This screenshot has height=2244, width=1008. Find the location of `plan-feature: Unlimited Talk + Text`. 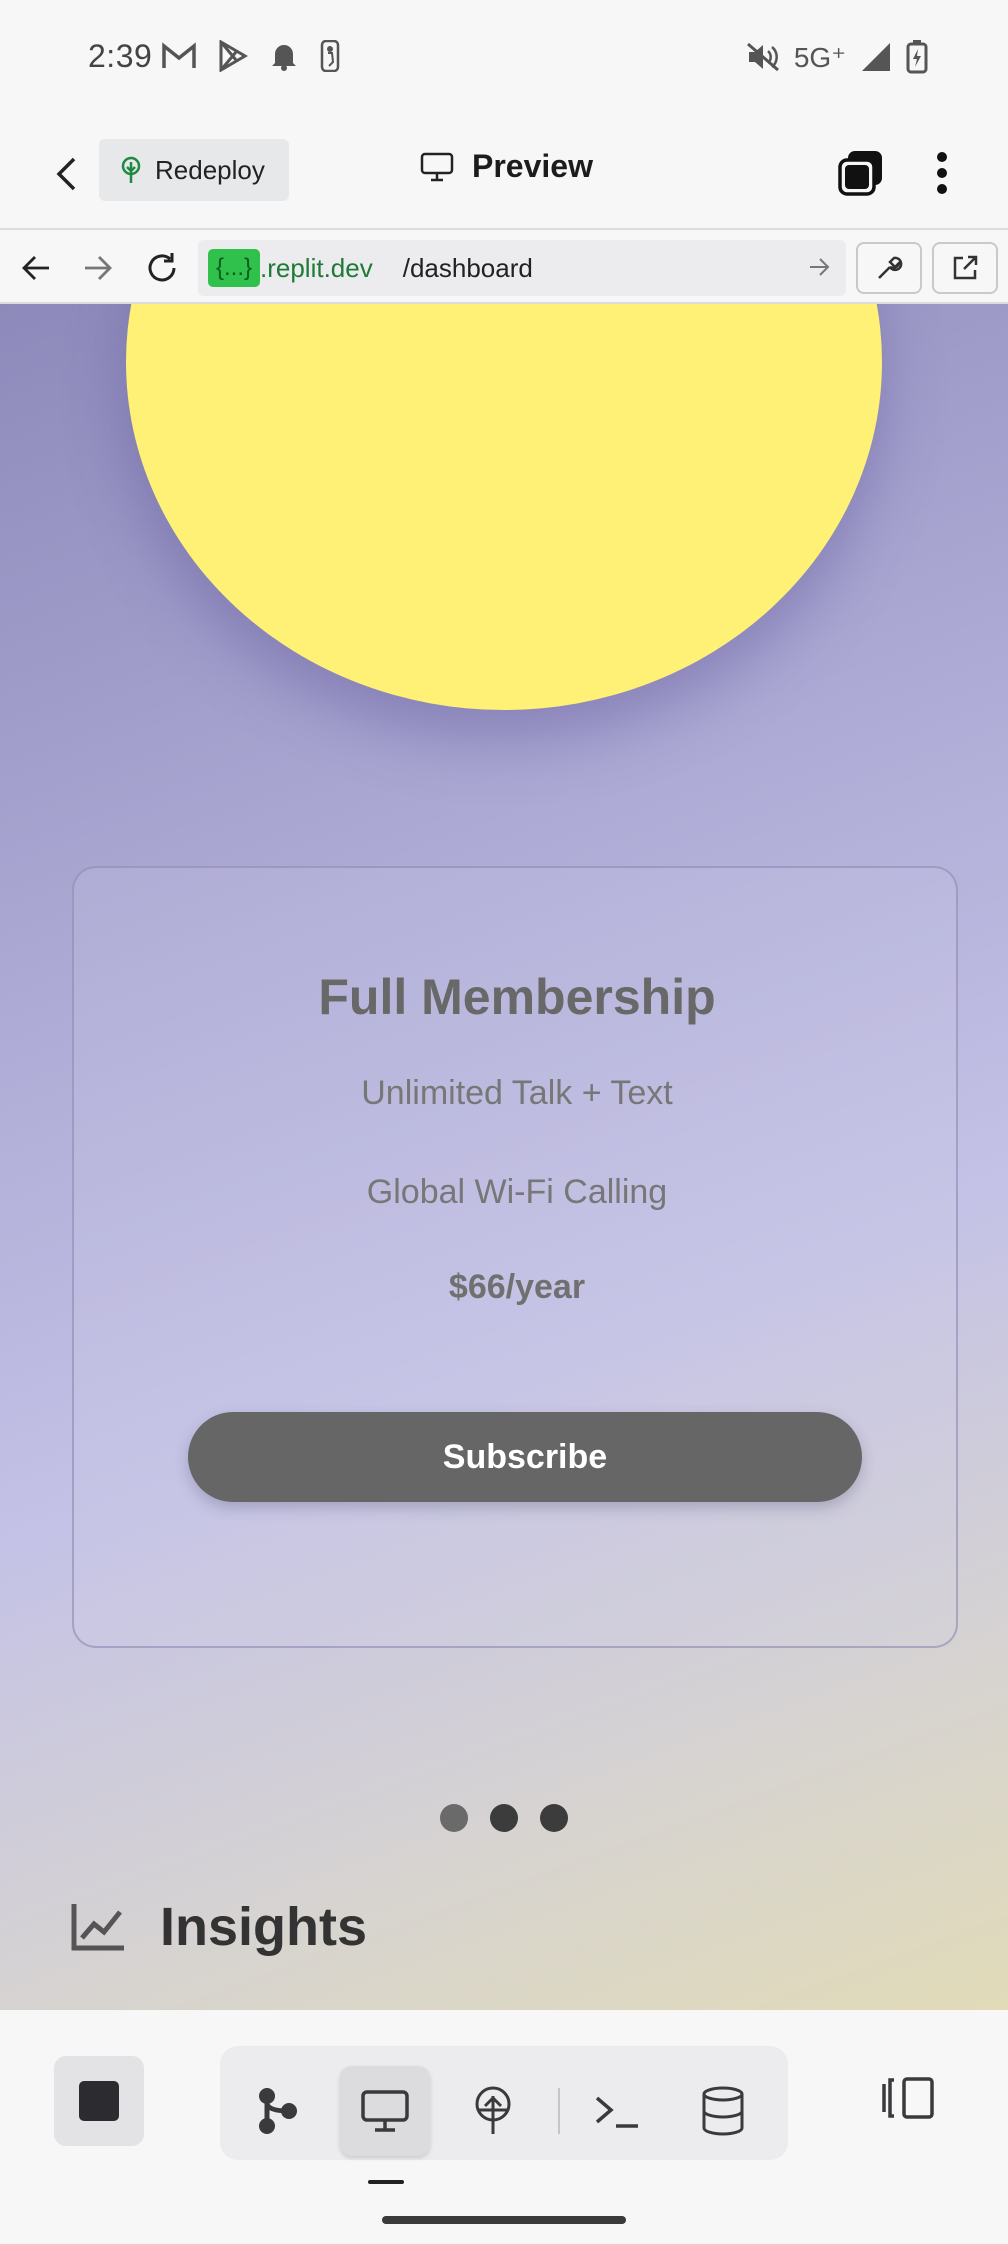

plan-feature: Unlimited Talk + Text is located at coordinates (517, 1093).